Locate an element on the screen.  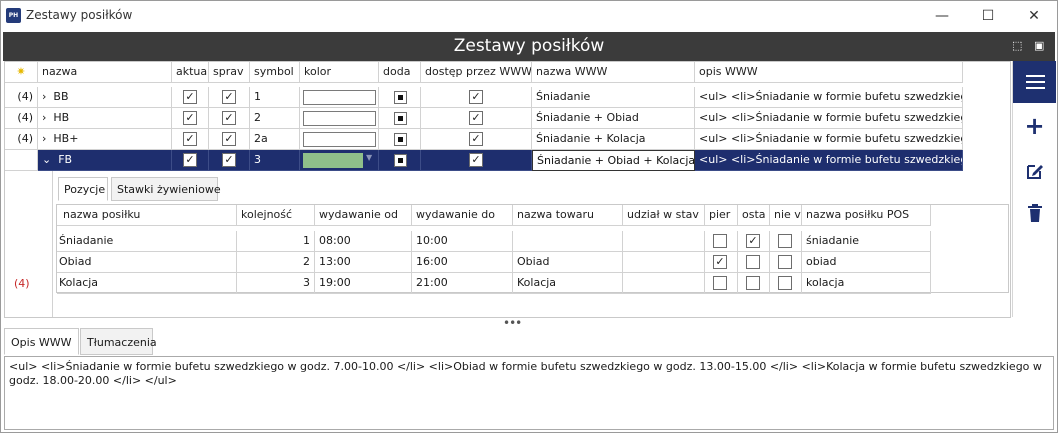
meal-row: Kolacja 3 19:00 21:00 Kolacja kolacja is located at coordinates (494, 283).